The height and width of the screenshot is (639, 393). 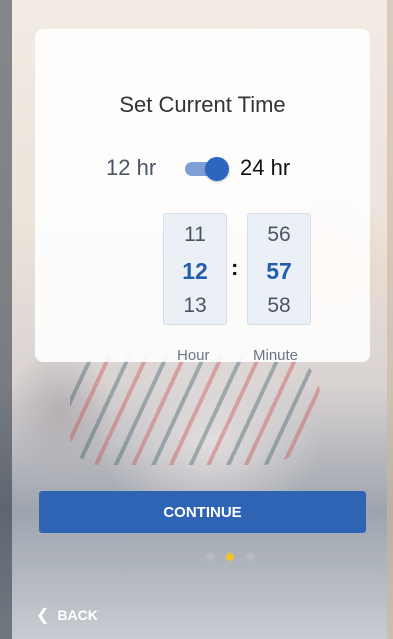 I want to click on minute-prev: 56, so click(x=279, y=235).